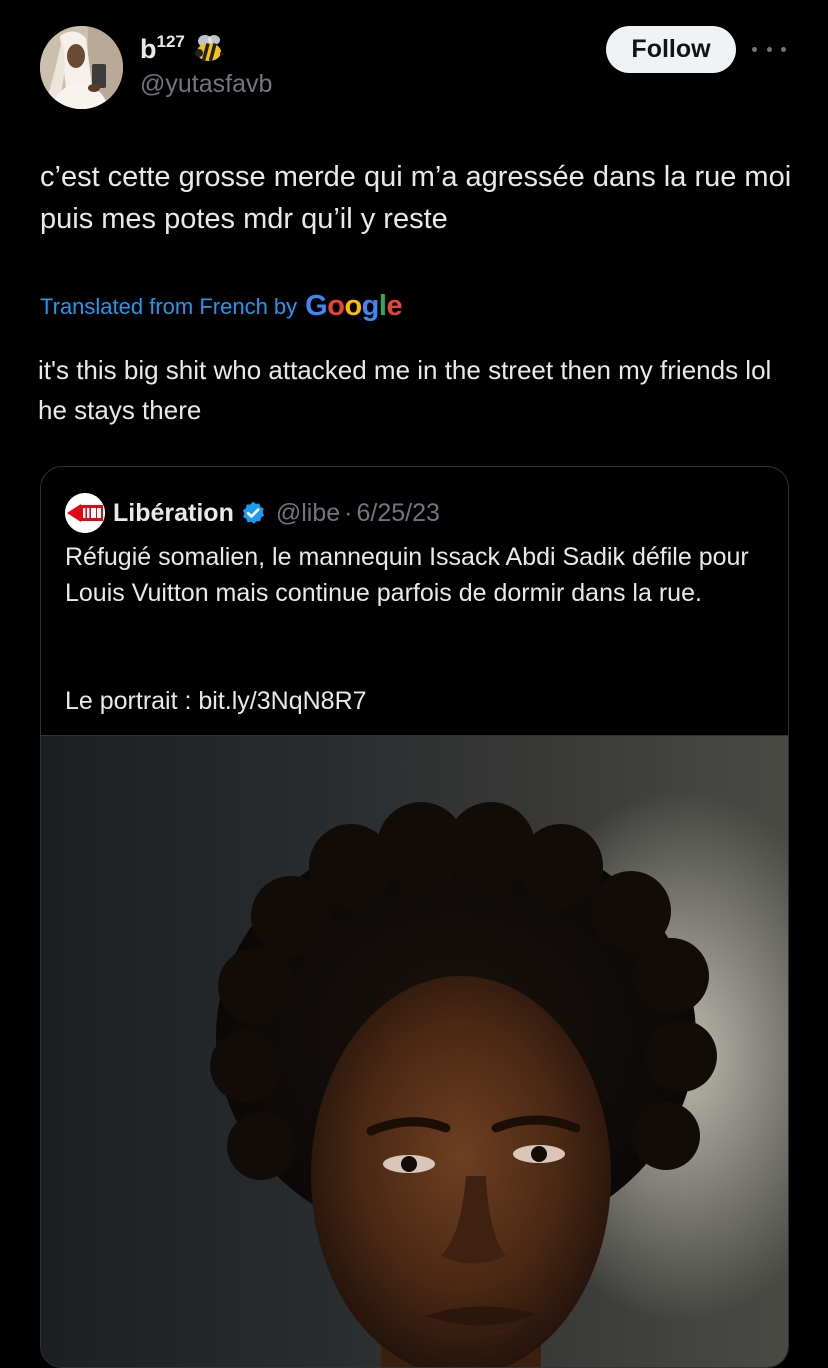 The image size is (828, 1368). Describe the element at coordinates (397, 513) in the screenshot. I see `quote-date: 6/25/23` at that location.